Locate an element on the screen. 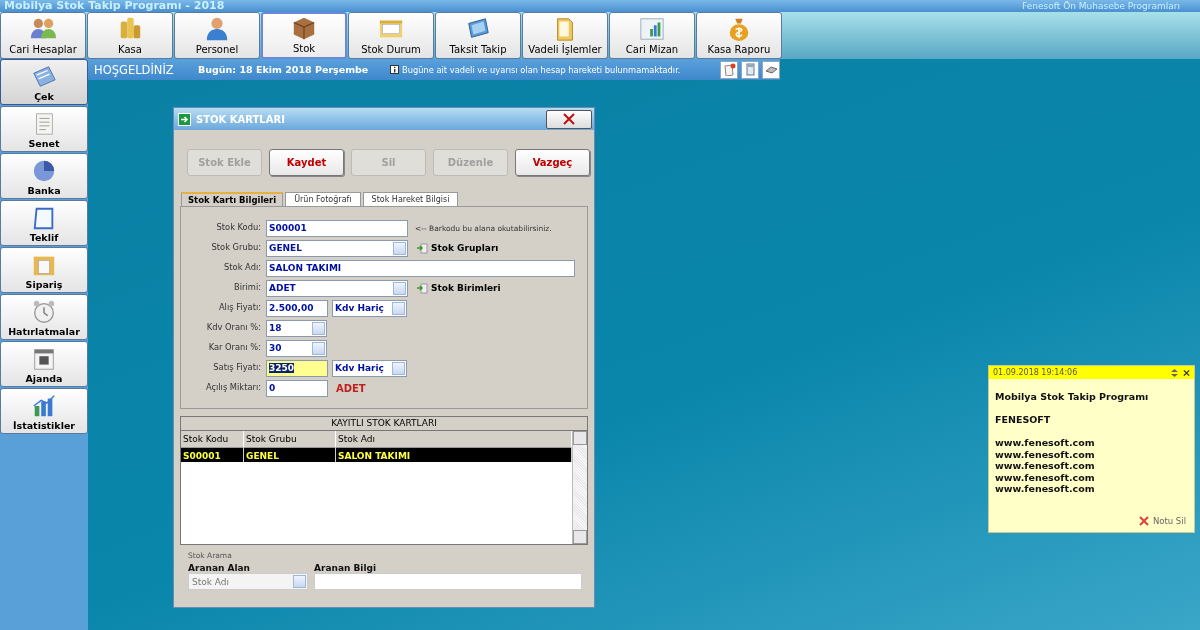 This screenshot has width=1200, height=630. scrollbar is located at coordinates (579, 487).